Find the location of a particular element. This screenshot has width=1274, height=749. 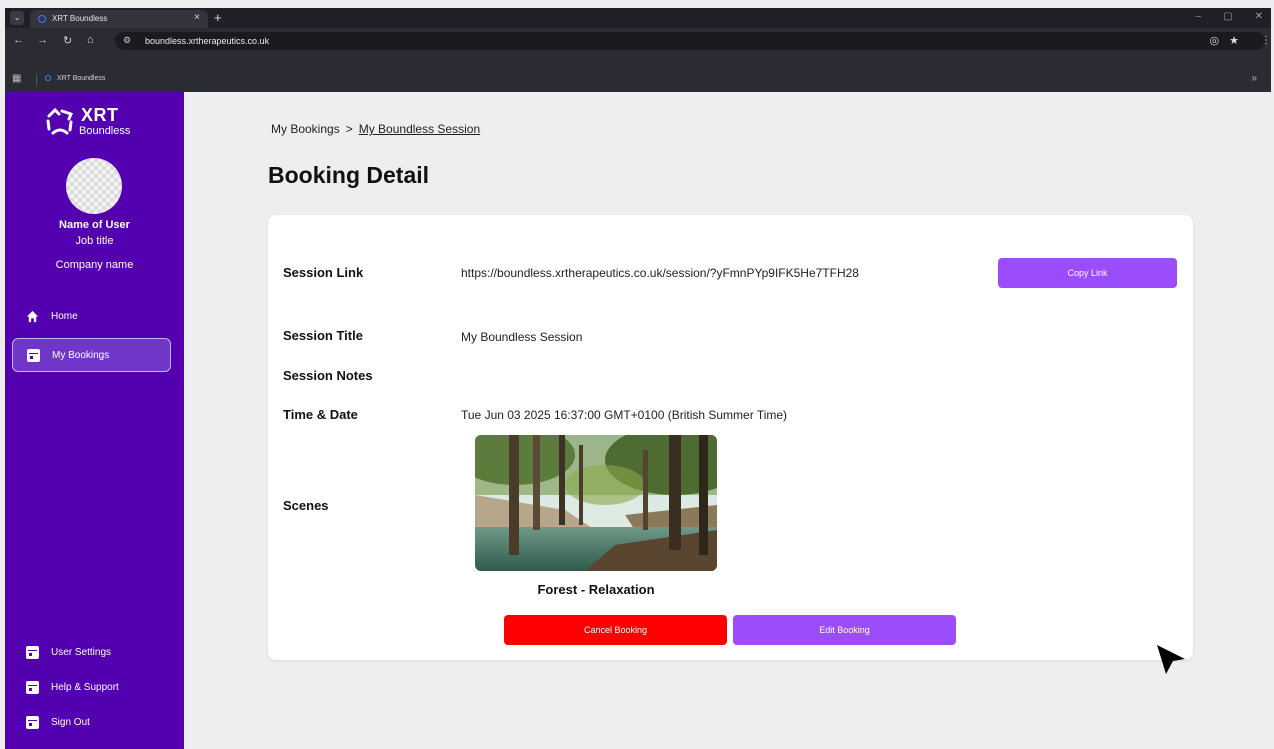

scene-thumbnail is located at coordinates (596, 503).